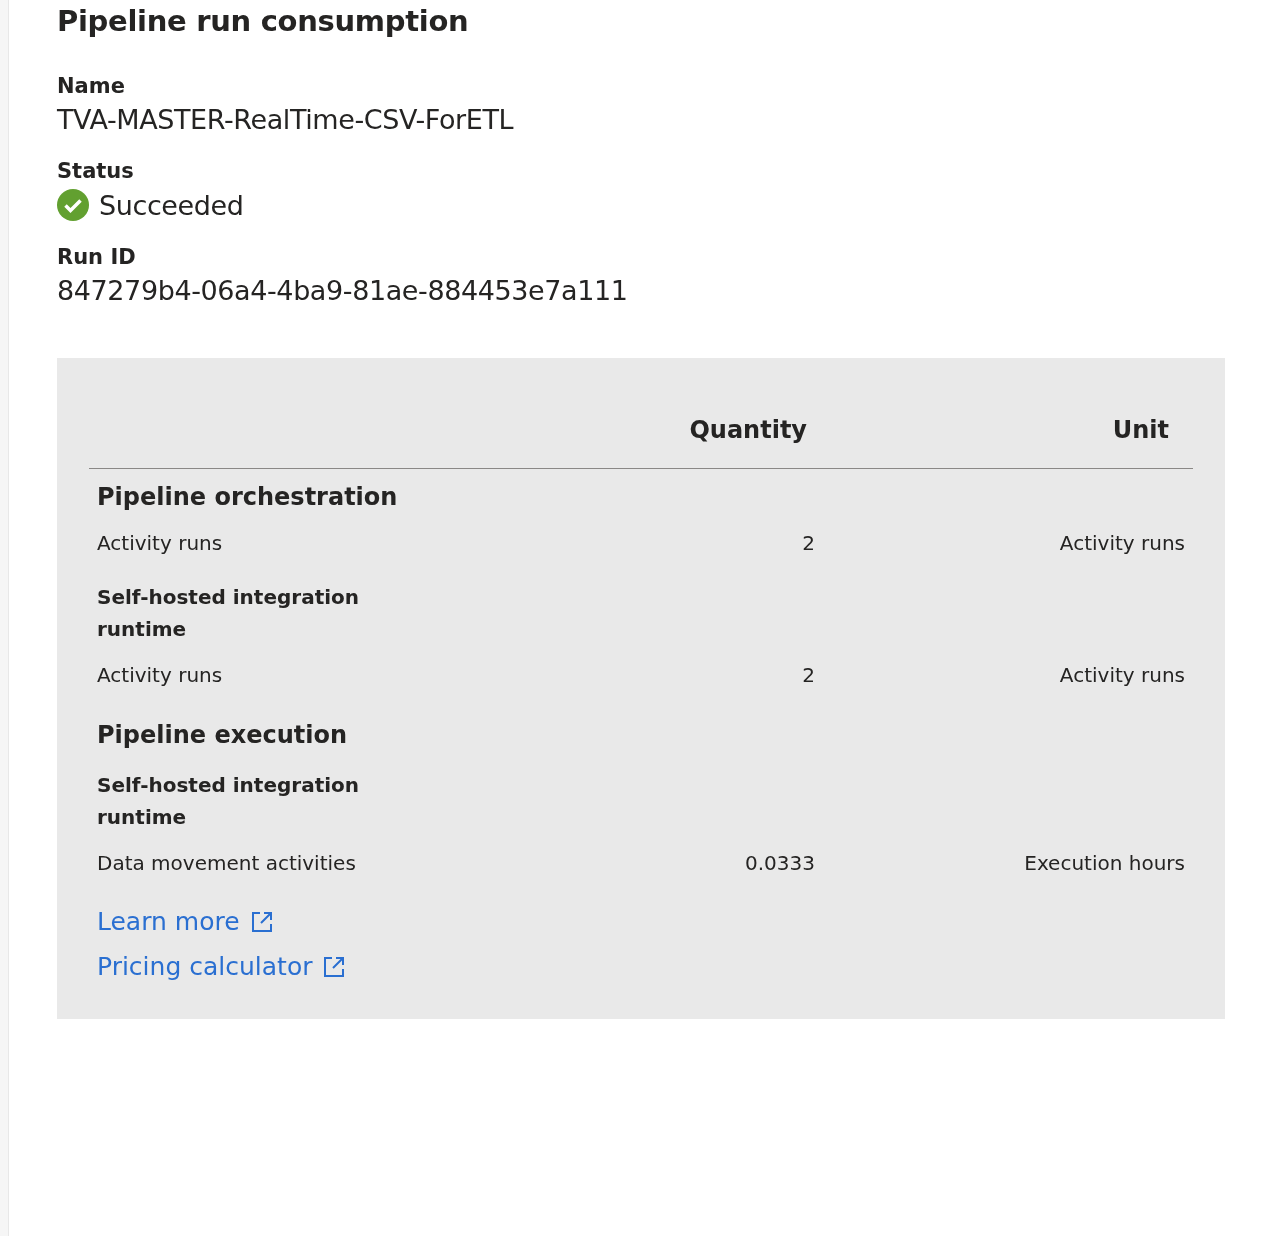 The height and width of the screenshot is (1236, 1266). I want to click on success-check-icon, so click(73, 205).